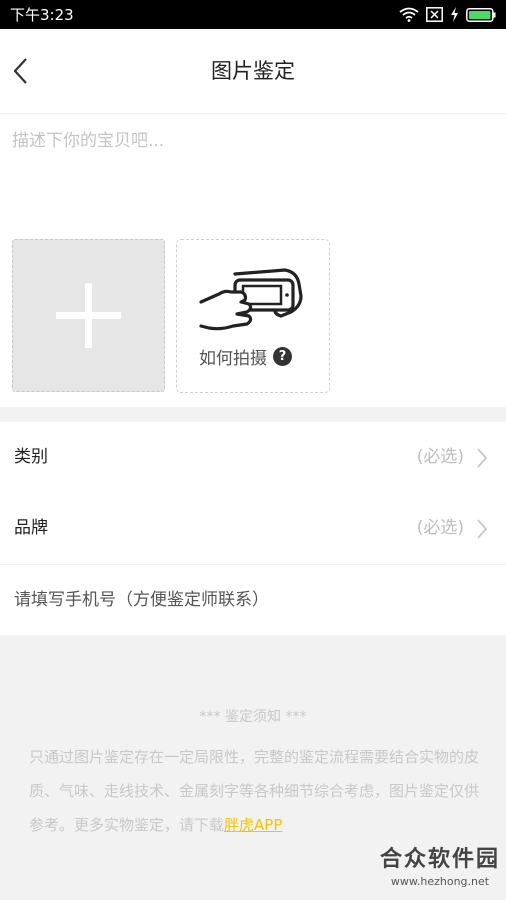 The image size is (506, 900). I want to click on watermark-logo-text: 合众软件园, so click(439, 859).